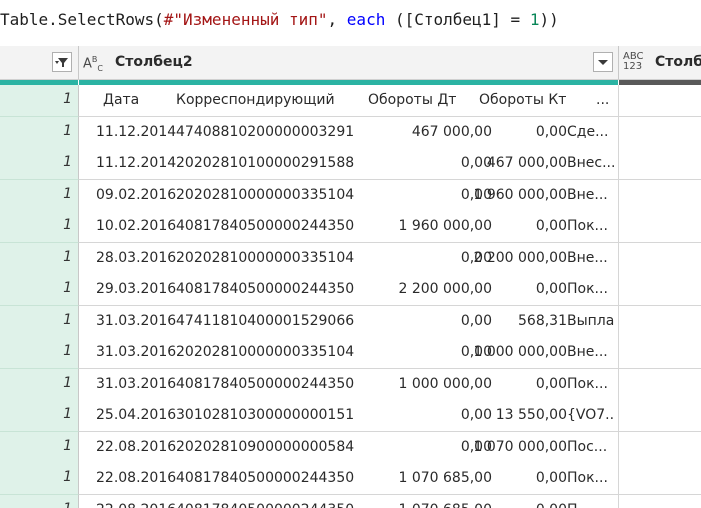 Image resolution: width=701 pixels, height=508 pixels. Describe the element at coordinates (62, 62) in the screenshot. I see `filter-dropdown-button` at that location.